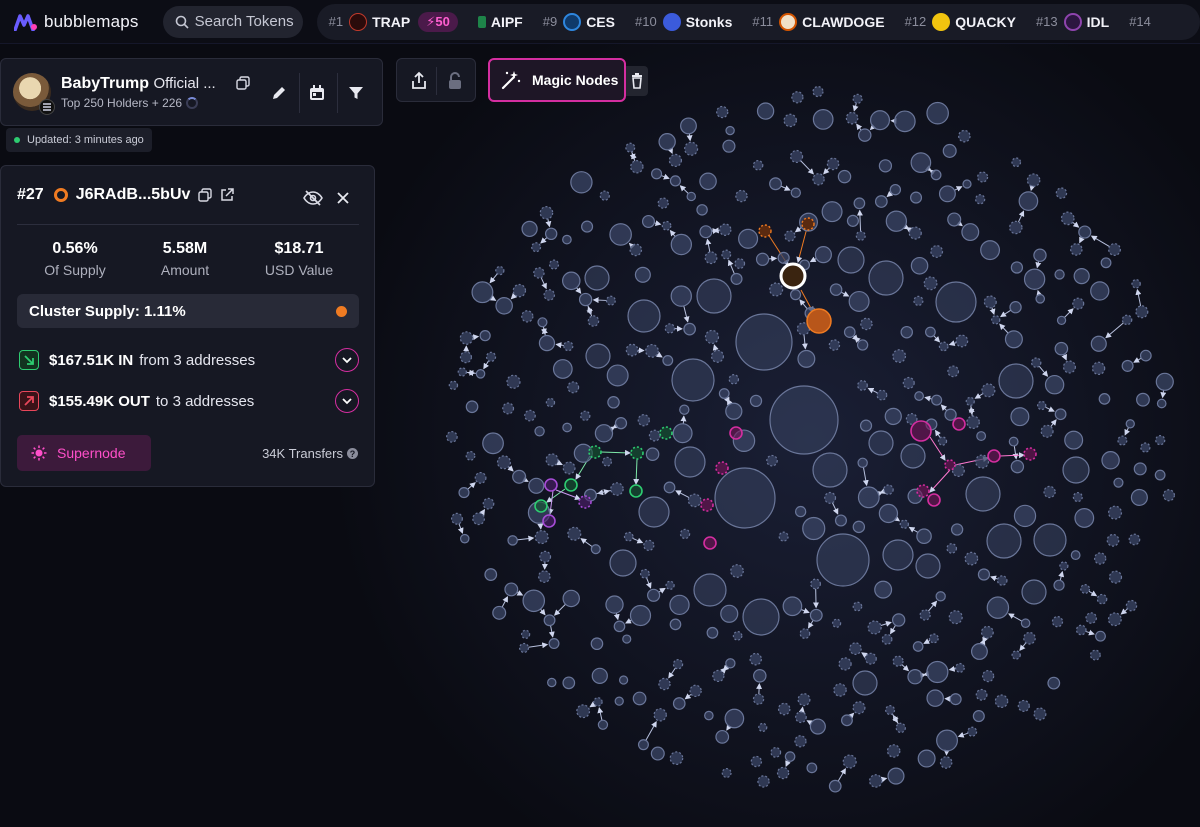 This screenshot has height=827, width=1200. I want to click on cluster-bubble, so click(819, 321).